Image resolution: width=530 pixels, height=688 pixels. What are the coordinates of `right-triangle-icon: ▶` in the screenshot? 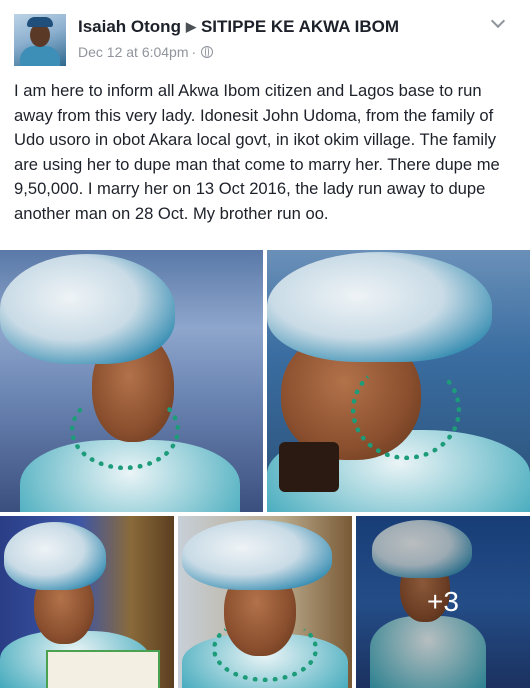 It's located at (190, 26).